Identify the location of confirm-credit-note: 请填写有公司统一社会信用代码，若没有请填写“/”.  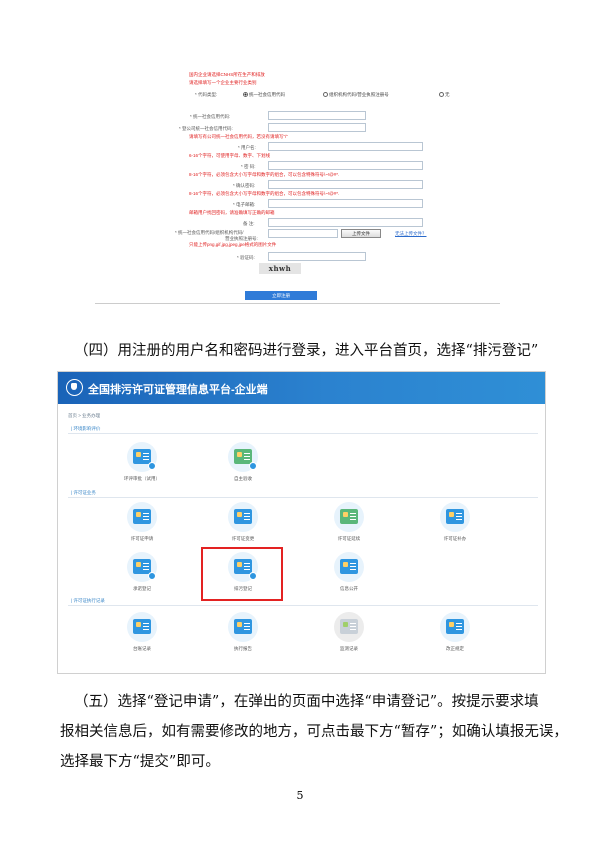
(238, 136).